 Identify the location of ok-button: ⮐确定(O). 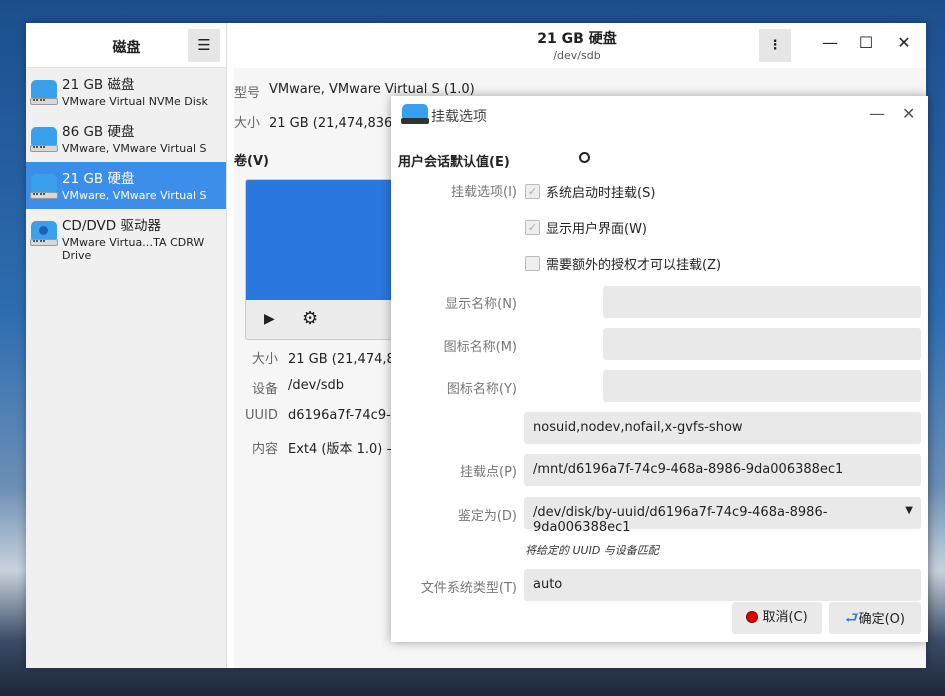
(875, 618).